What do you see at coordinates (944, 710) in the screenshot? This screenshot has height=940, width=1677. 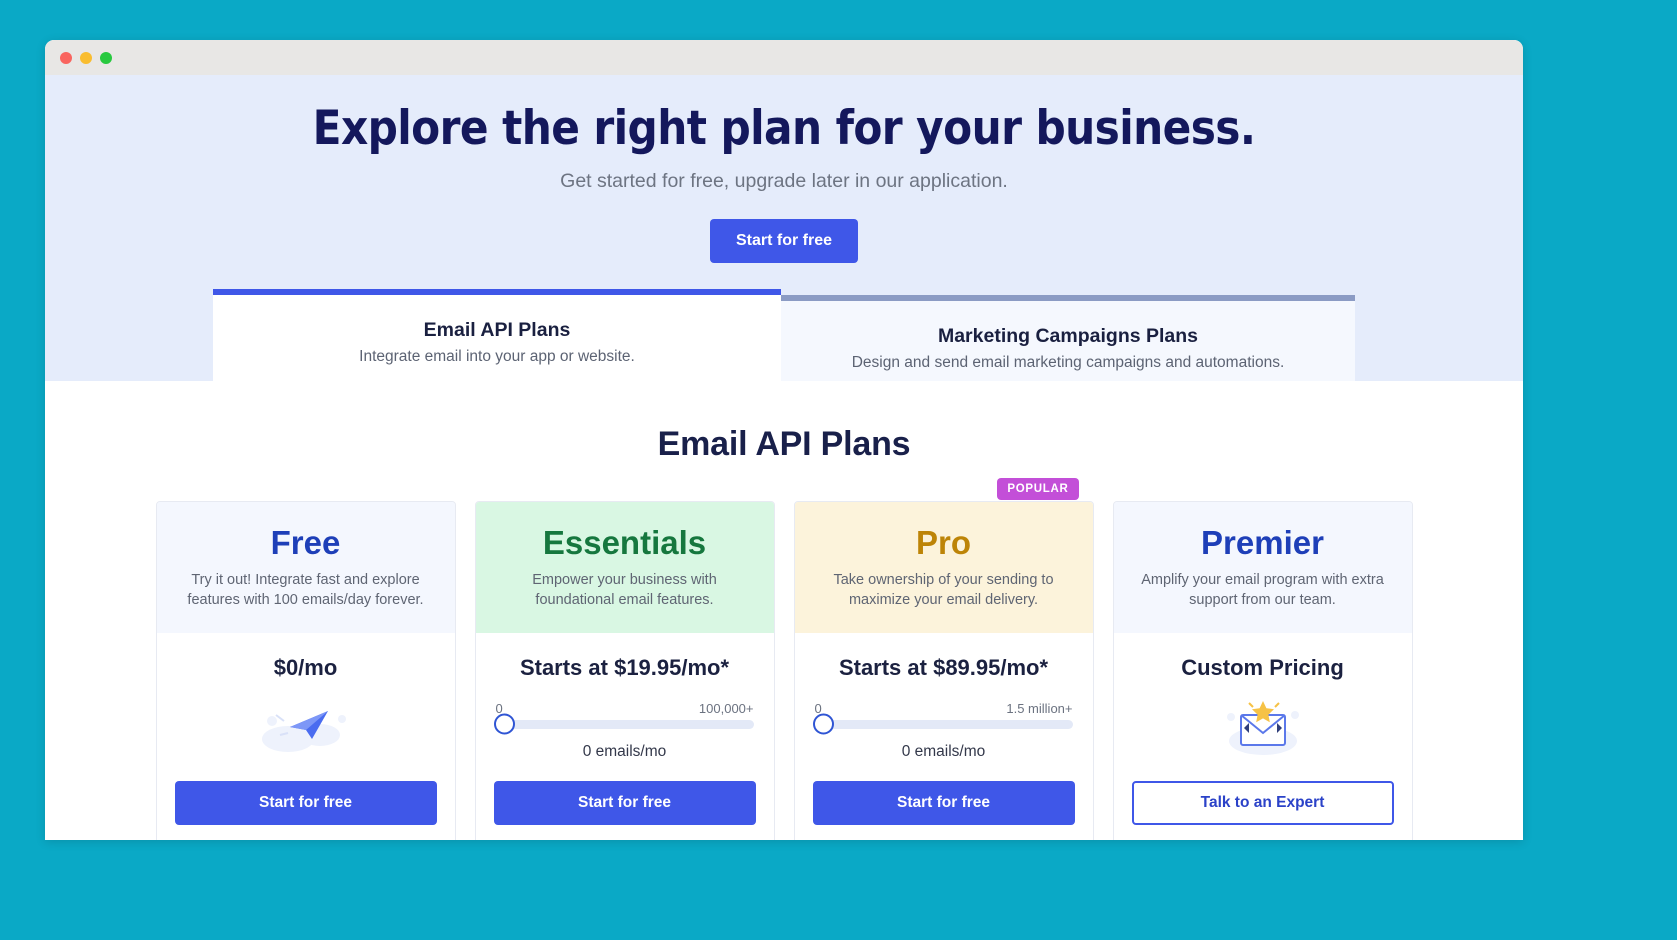 I see `pro-slider-labels: 0 1.5 million+` at bounding box center [944, 710].